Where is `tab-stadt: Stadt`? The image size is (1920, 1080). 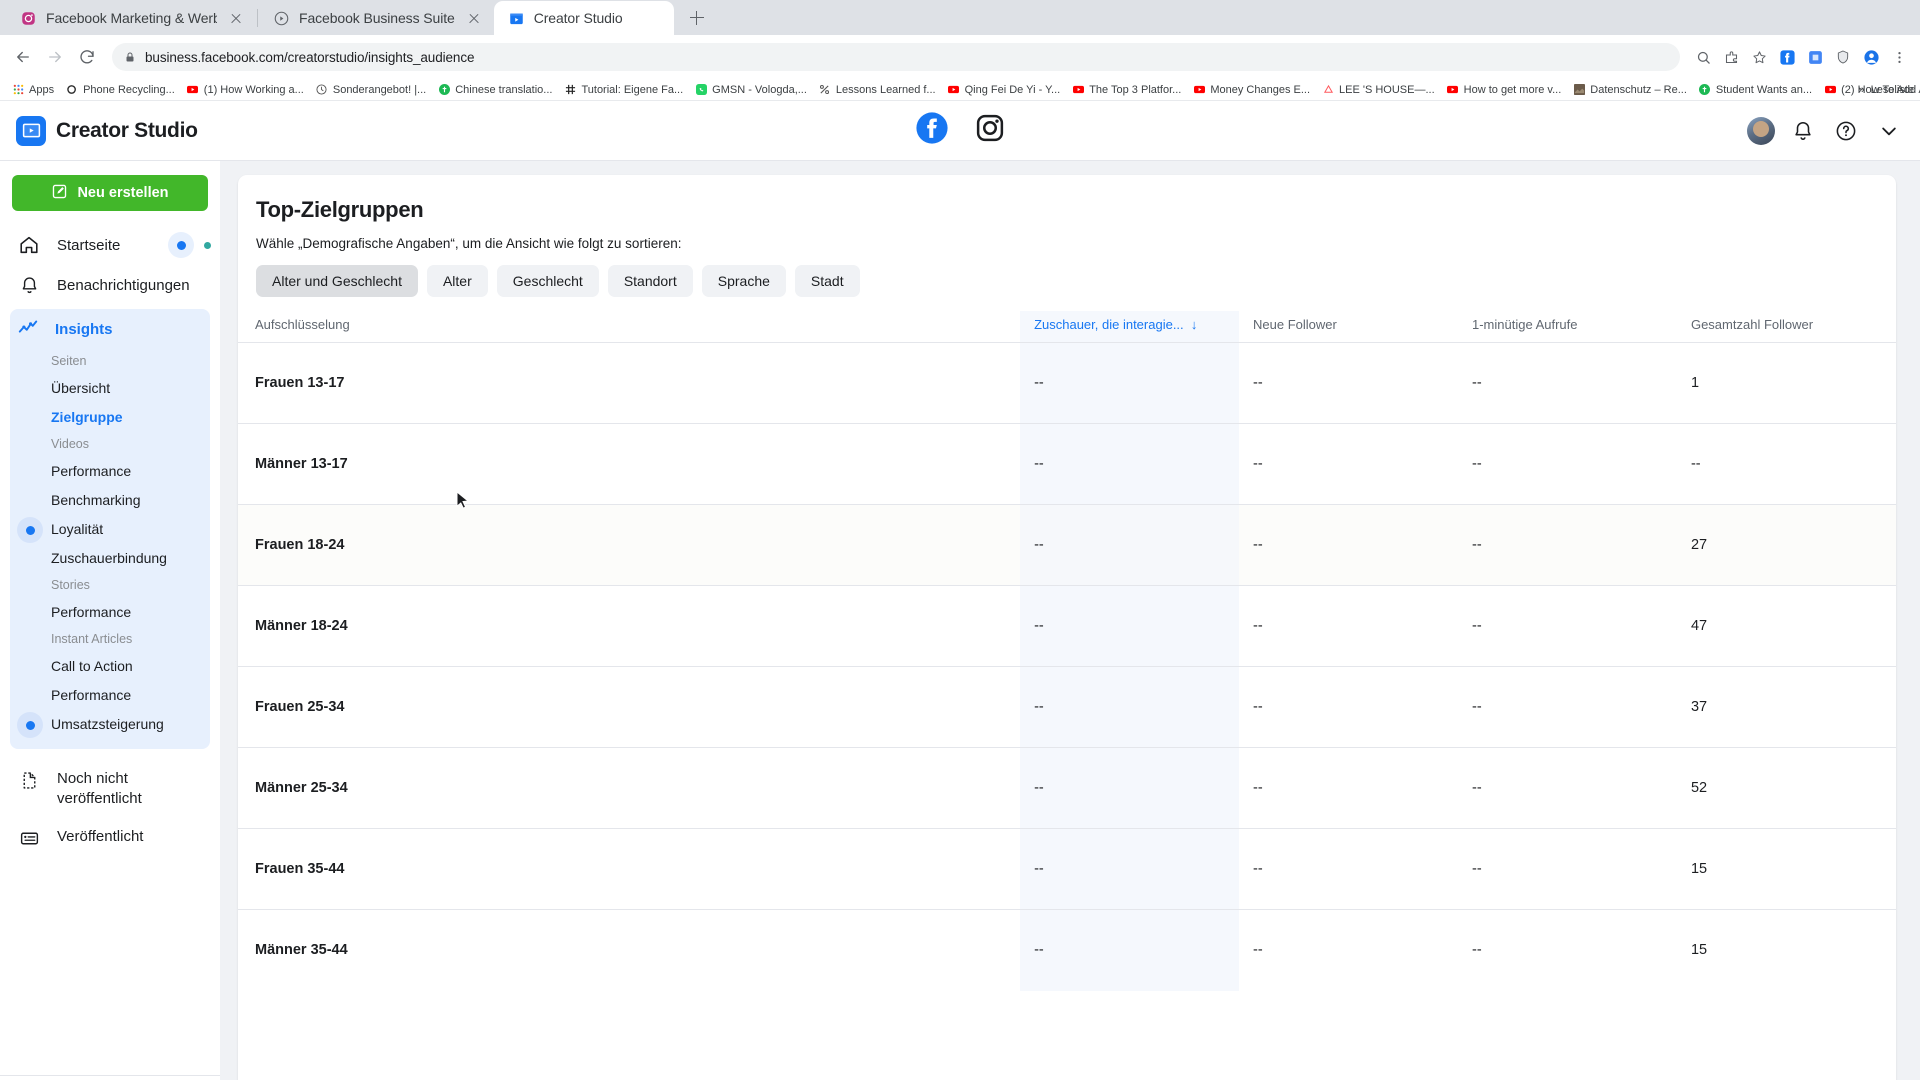
tab-stadt: Stadt is located at coordinates (827, 281).